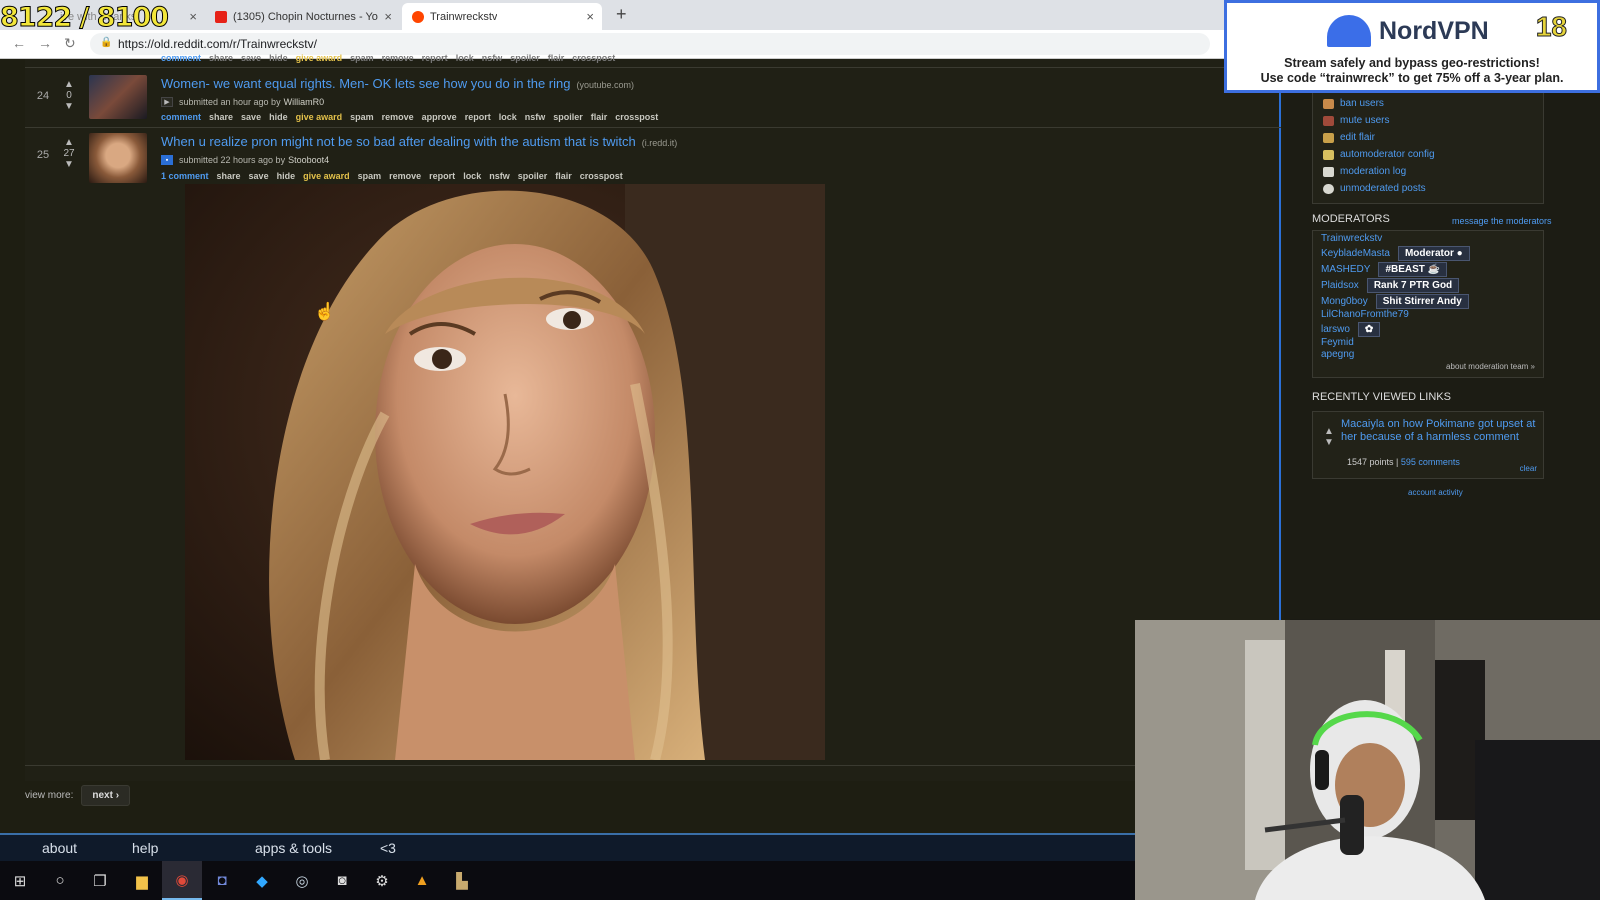 The image size is (1600, 900). I want to click on search-icon: ○, so click(60, 880).